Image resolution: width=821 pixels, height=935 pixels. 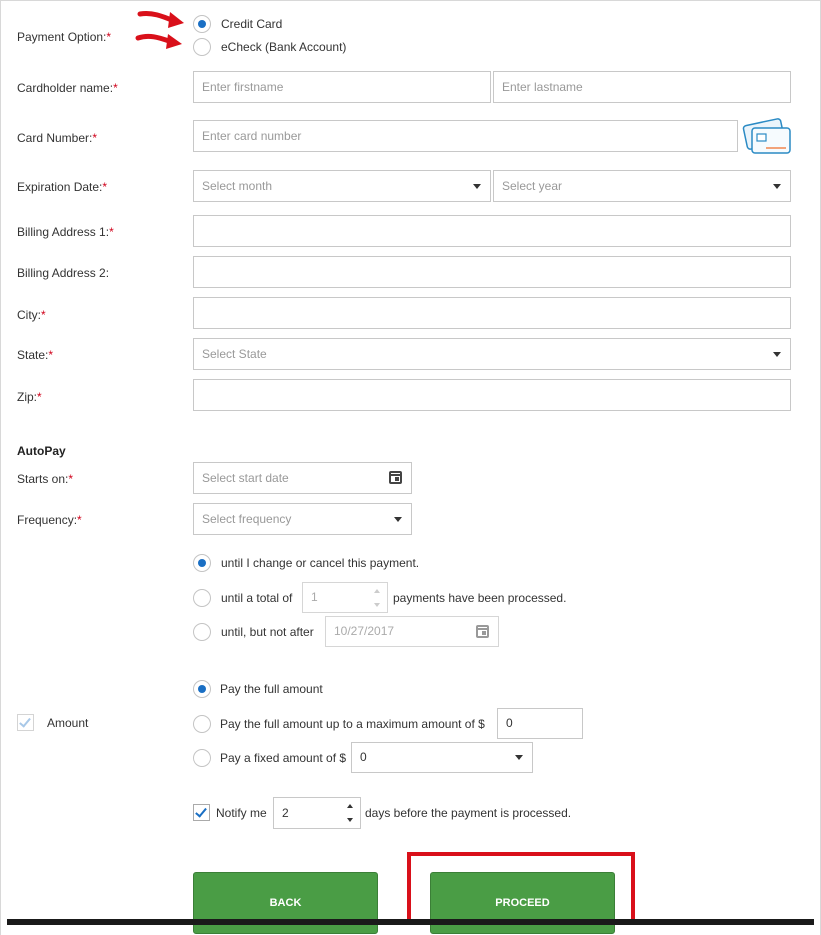 What do you see at coordinates (363, 757) in the screenshot?
I see `fixed-amount-value: 0` at bounding box center [363, 757].